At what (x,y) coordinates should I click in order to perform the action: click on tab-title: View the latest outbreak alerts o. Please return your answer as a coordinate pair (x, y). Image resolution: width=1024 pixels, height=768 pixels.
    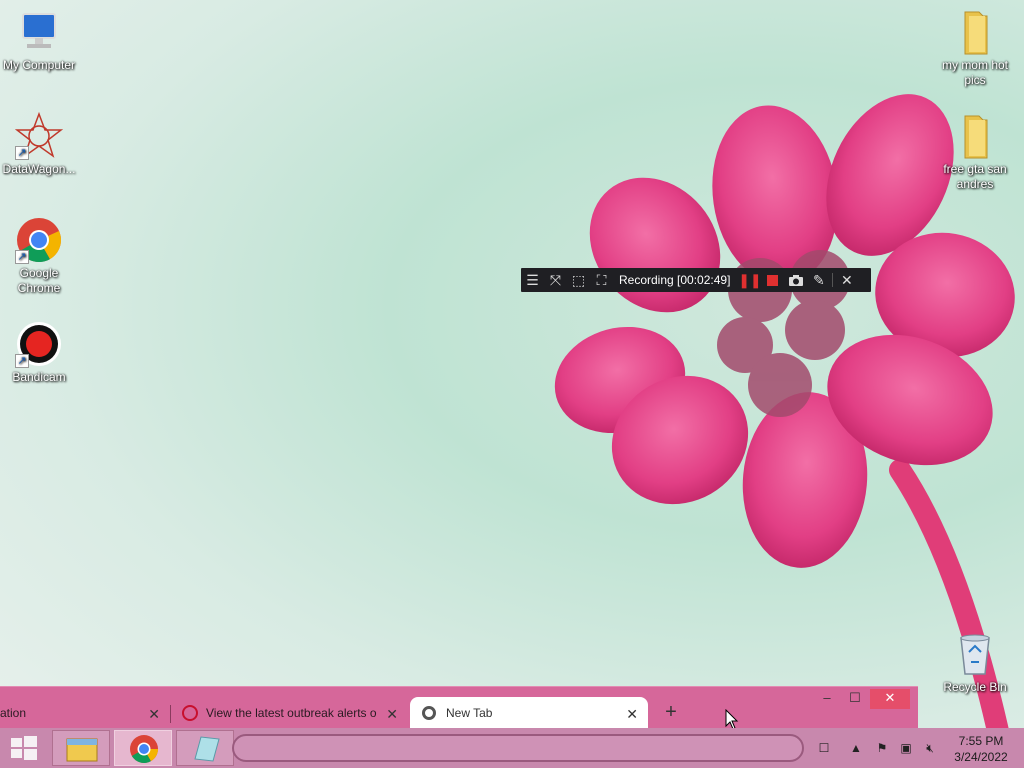
    Looking at the image, I should click on (291, 713).